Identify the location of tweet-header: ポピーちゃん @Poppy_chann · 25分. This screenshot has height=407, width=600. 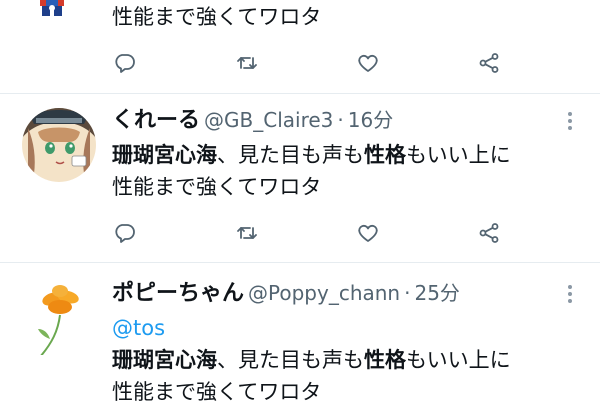
(286, 294).